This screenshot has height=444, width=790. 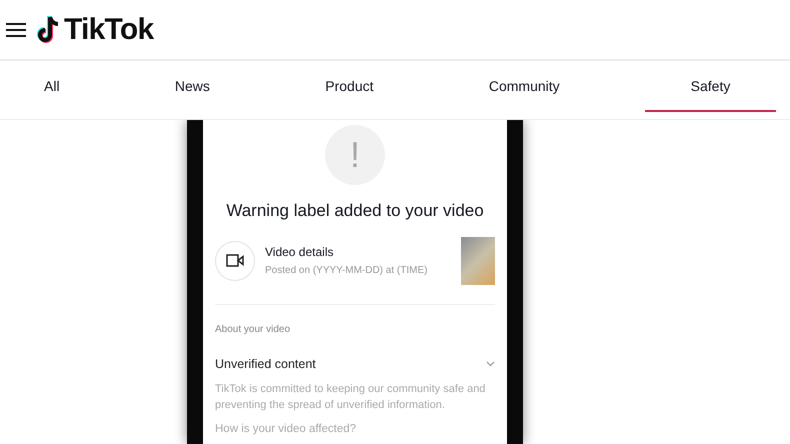 I want to click on video-camera-icon, so click(x=235, y=260).